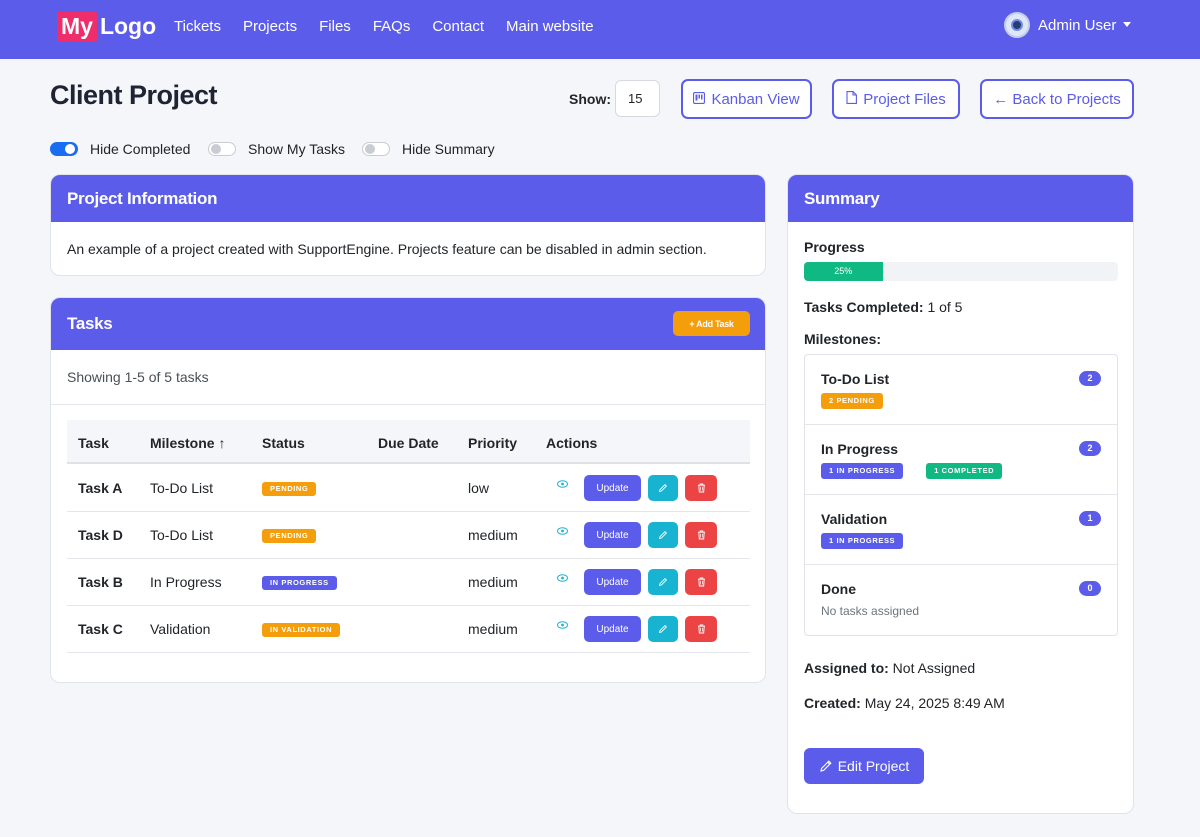 This screenshot has width=1200, height=837. What do you see at coordinates (1077, 25) in the screenshot?
I see `user-name: Admin User` at bounding box center [1077, 25].